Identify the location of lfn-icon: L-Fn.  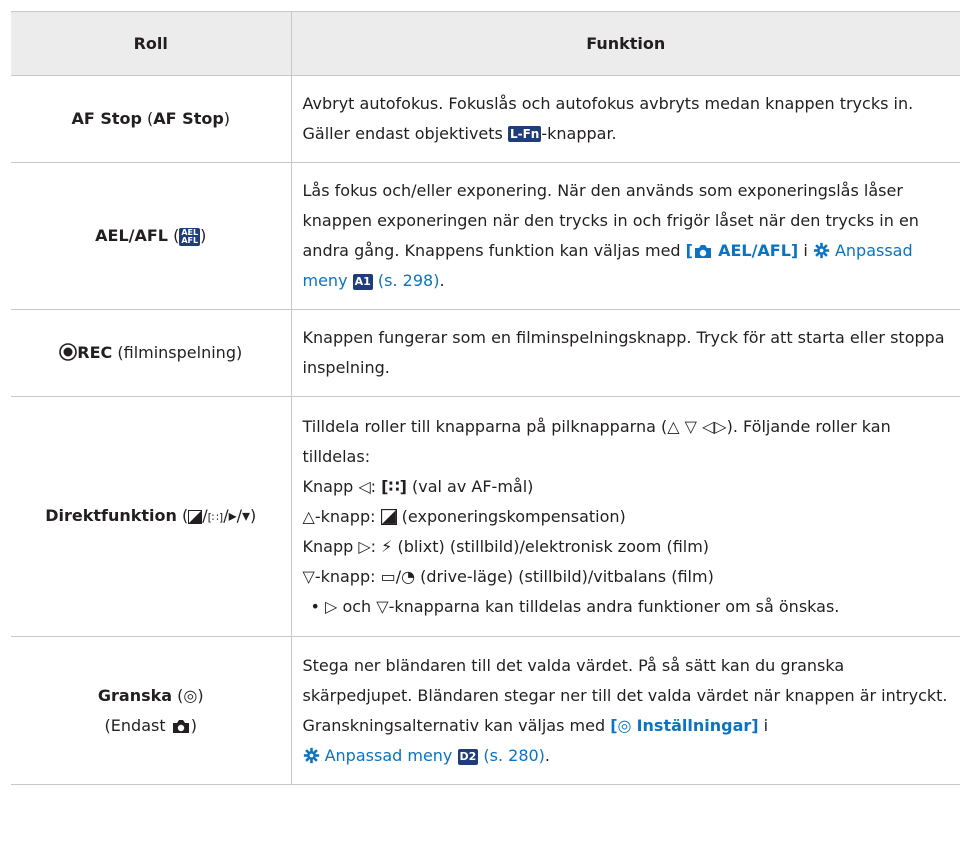
(524, 134).